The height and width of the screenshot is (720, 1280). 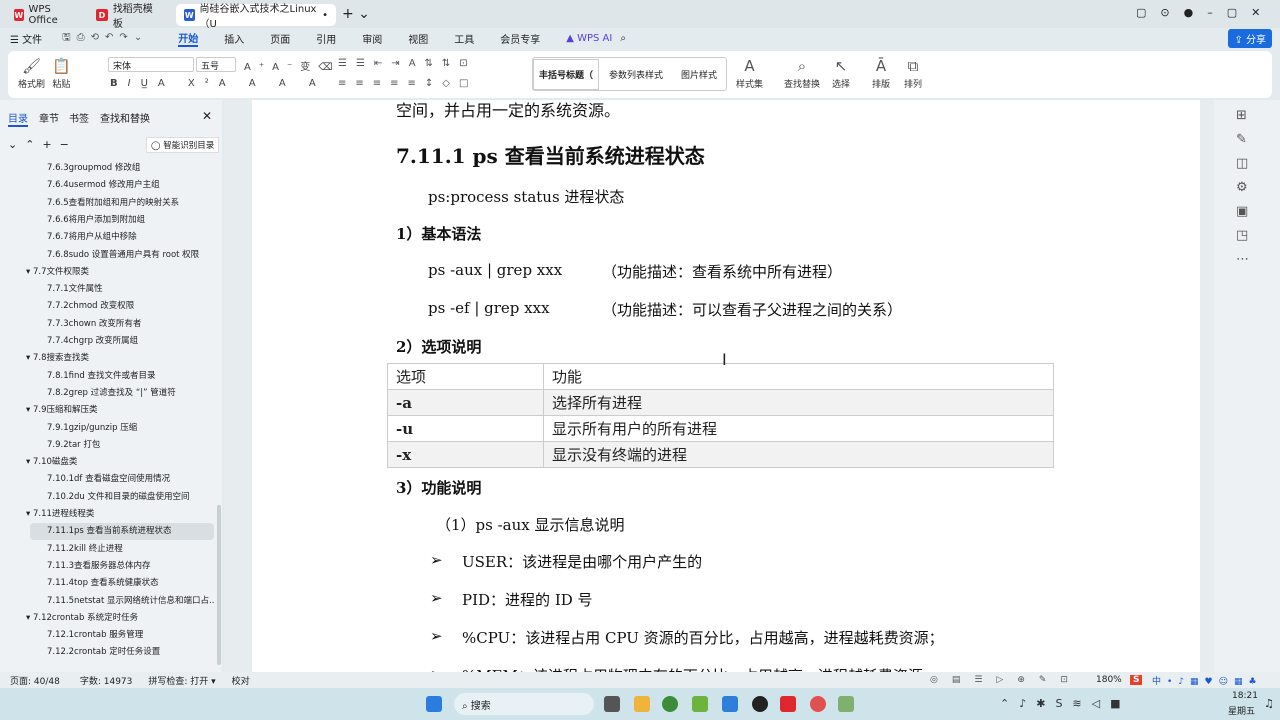 I want to click on toc-item: ▾ 7.8搜索查找类, so click(x=107, y=358).